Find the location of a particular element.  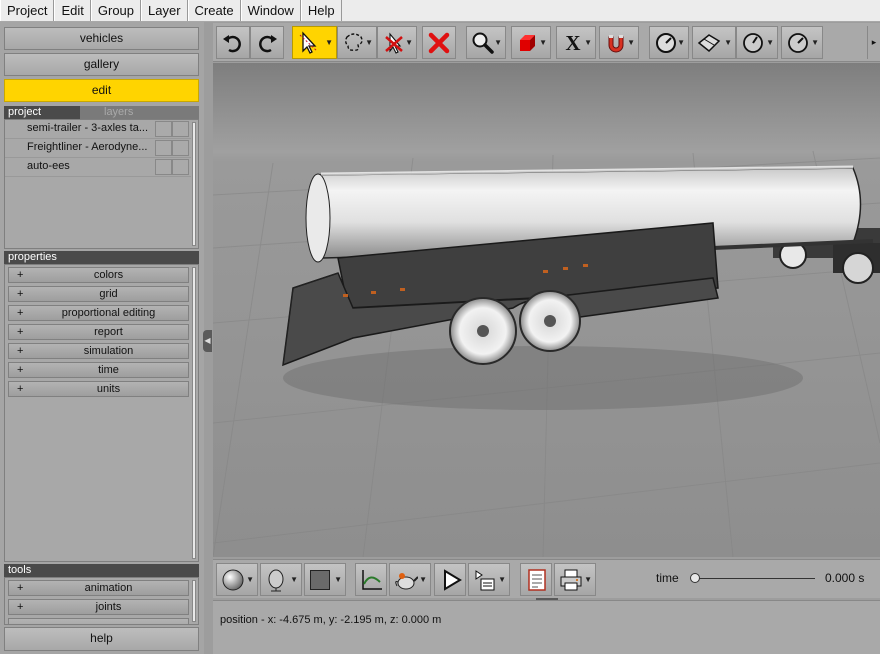

magnet-icon is located at coordinates (616, 44).